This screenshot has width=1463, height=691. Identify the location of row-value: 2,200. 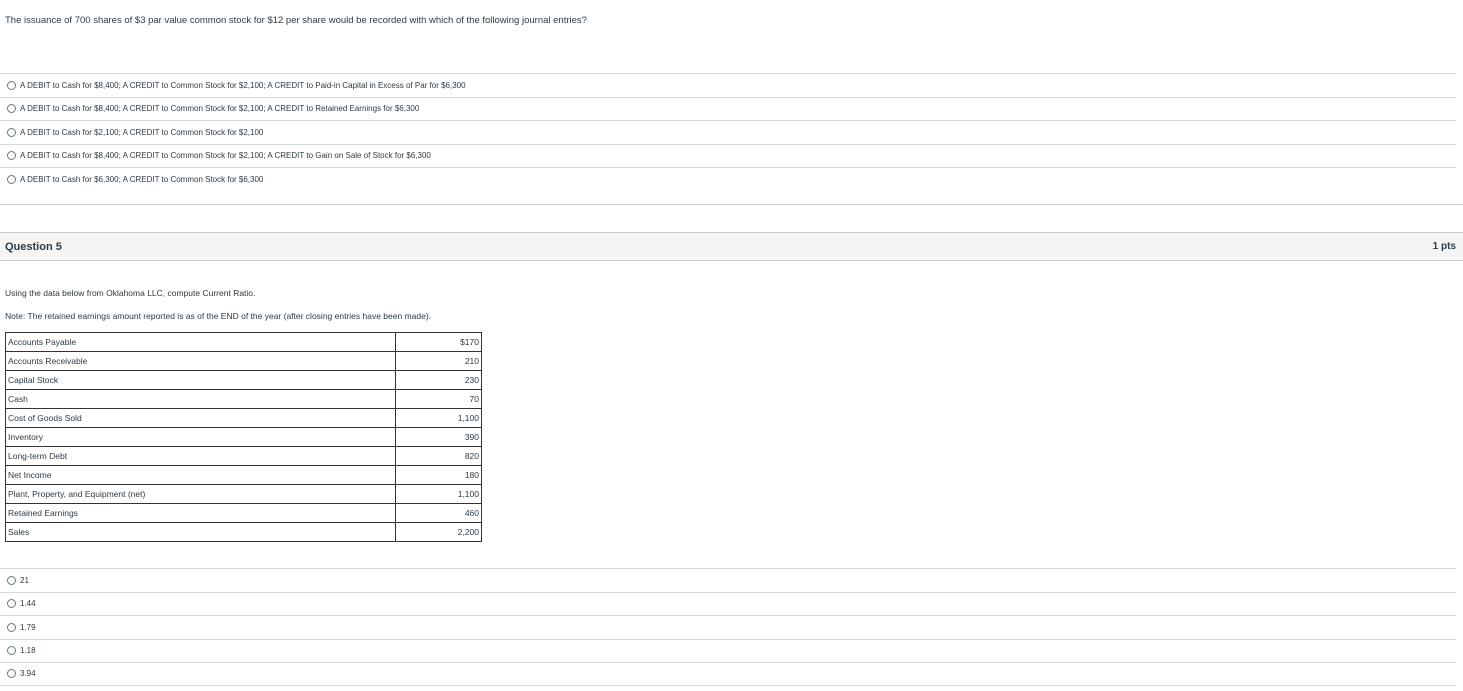
(438, 532).